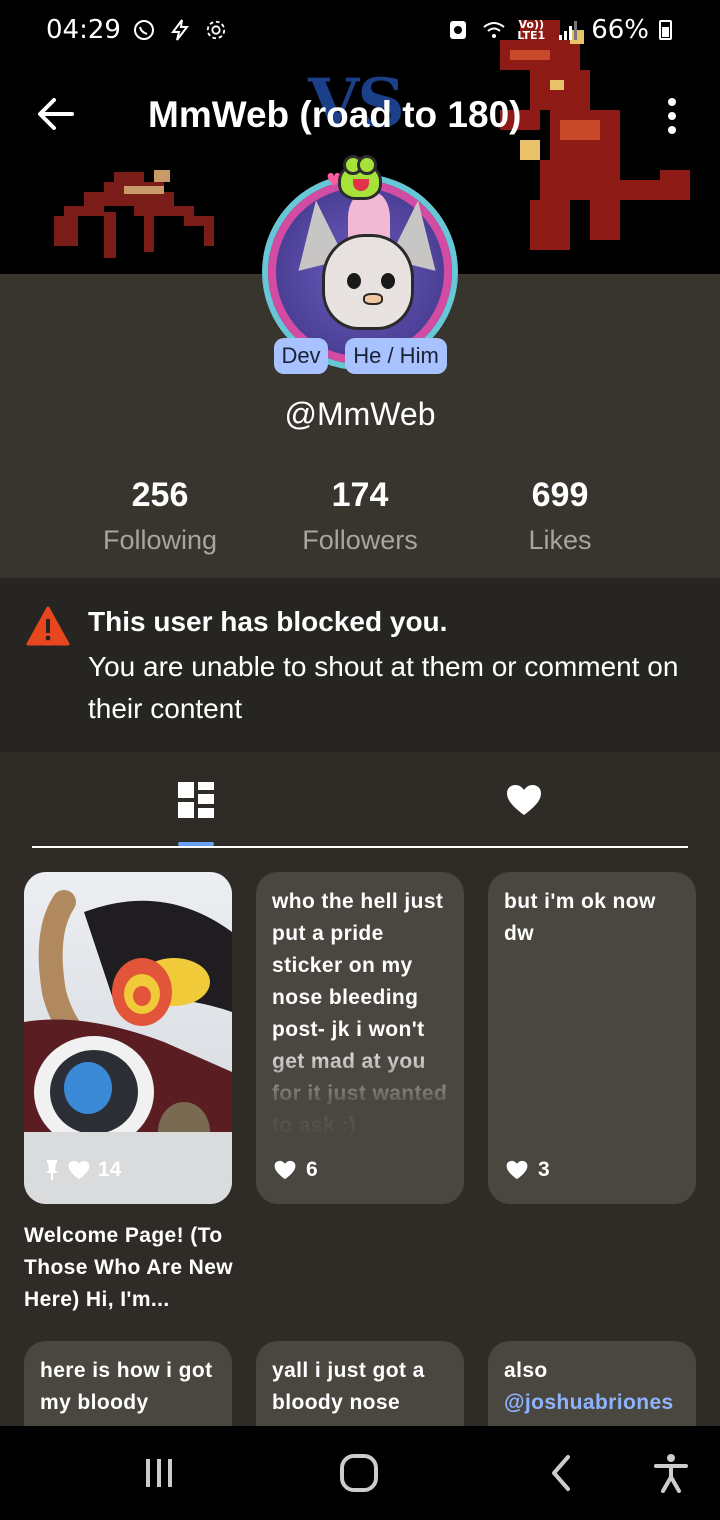 This screenshot has height=1520, width=720. What do you see at coordinates (458, 30) in the screenshot?
I see `data-saver-icon` at bounding box center [458, 30].